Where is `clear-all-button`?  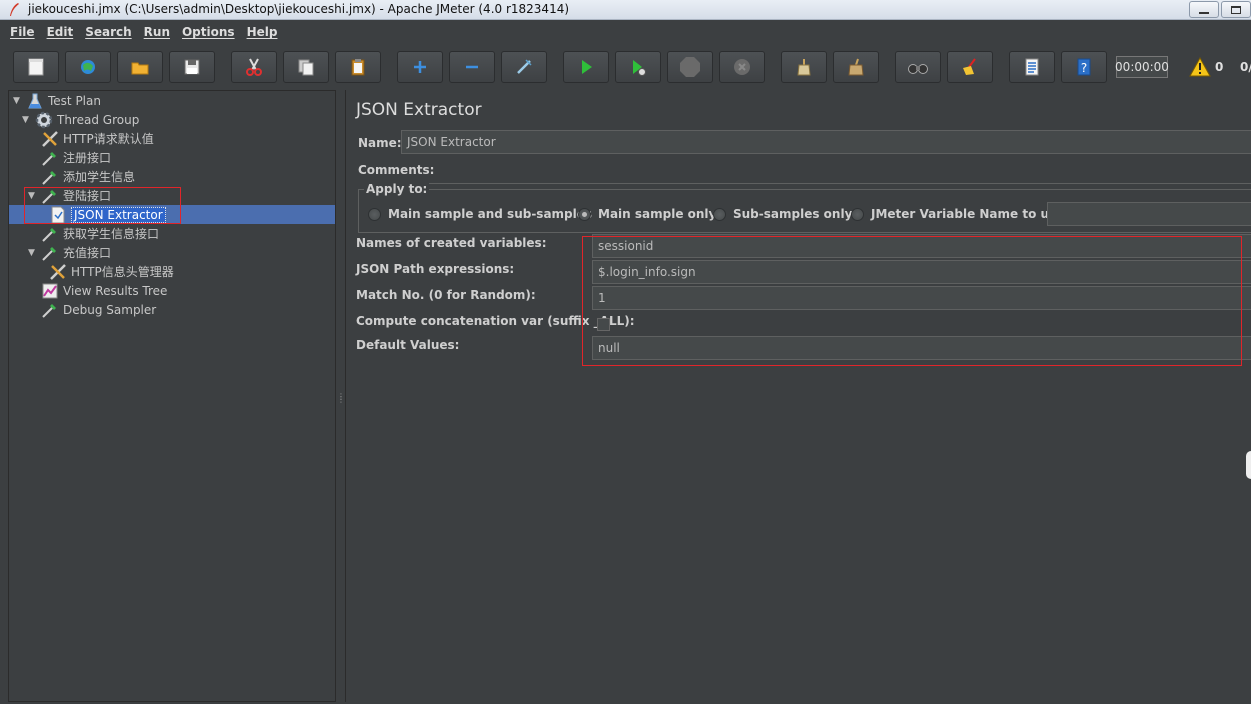
clear-all-button is located at coordinates (856, 67).